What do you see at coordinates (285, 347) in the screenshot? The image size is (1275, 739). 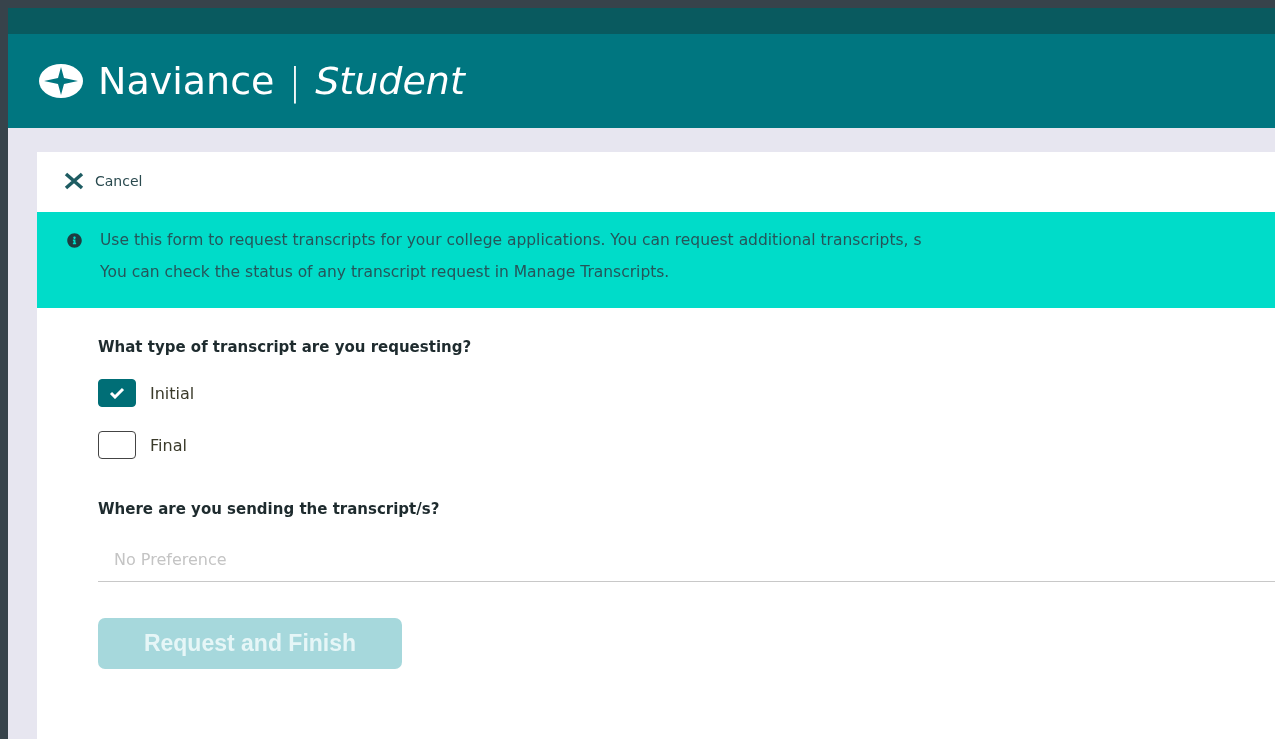 I see `question-label: What type of transcript are you requesting?` at bounding box center [285, 347].